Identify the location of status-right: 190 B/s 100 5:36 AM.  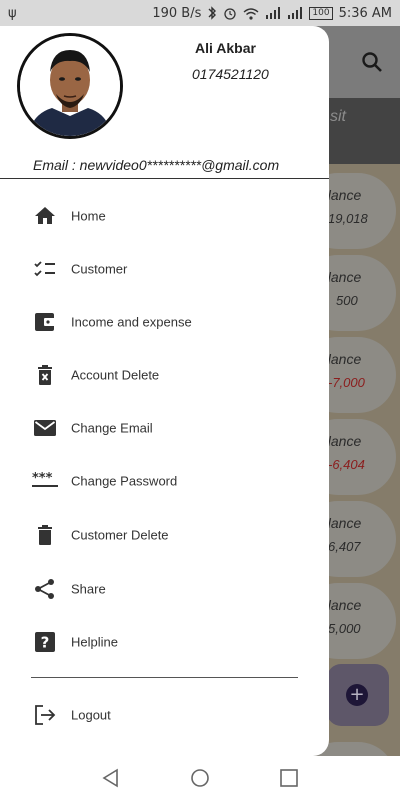
(272, 13).